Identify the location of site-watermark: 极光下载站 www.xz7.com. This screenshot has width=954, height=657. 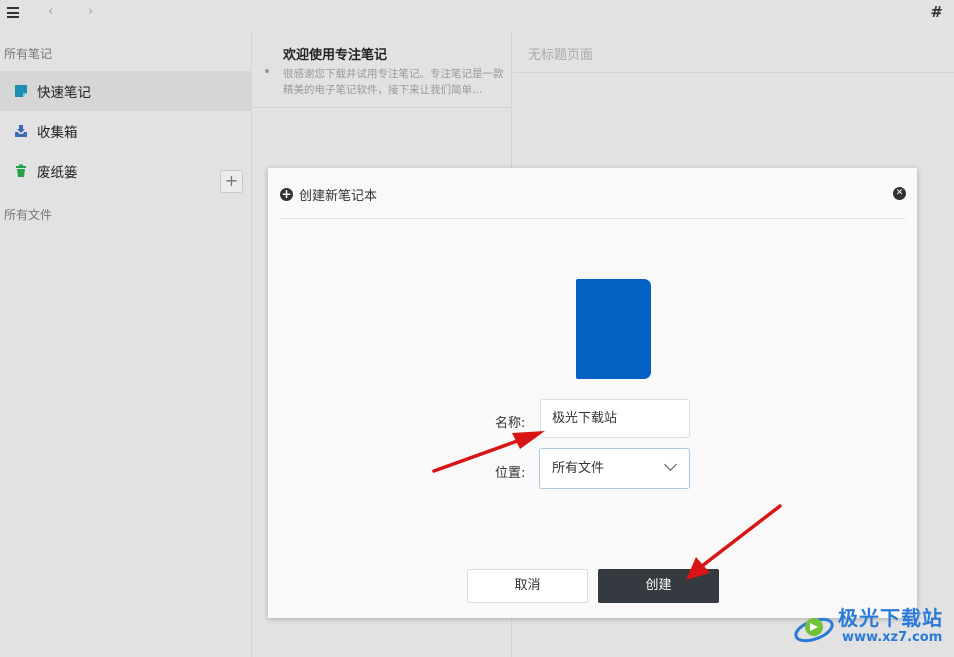
(872, 627).